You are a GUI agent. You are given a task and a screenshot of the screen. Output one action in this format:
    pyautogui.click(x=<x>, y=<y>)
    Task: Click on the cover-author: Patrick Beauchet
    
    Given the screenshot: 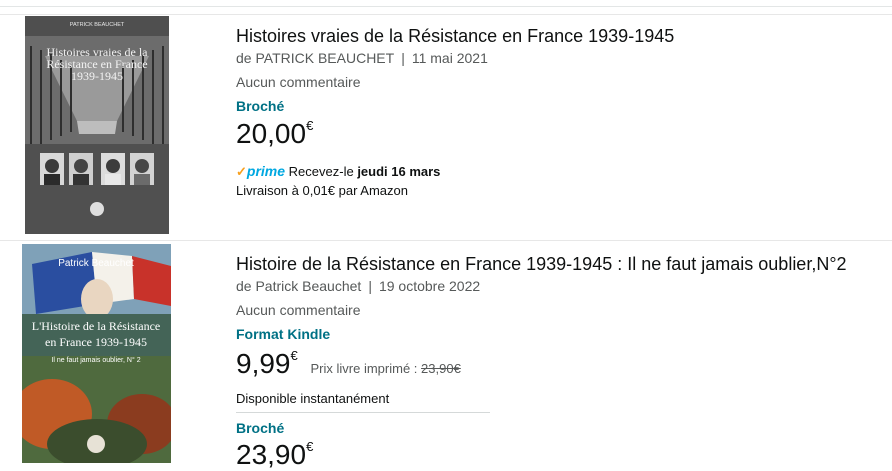 What is the action you would take?
    pyautogui.click(x=96, y=263)
    